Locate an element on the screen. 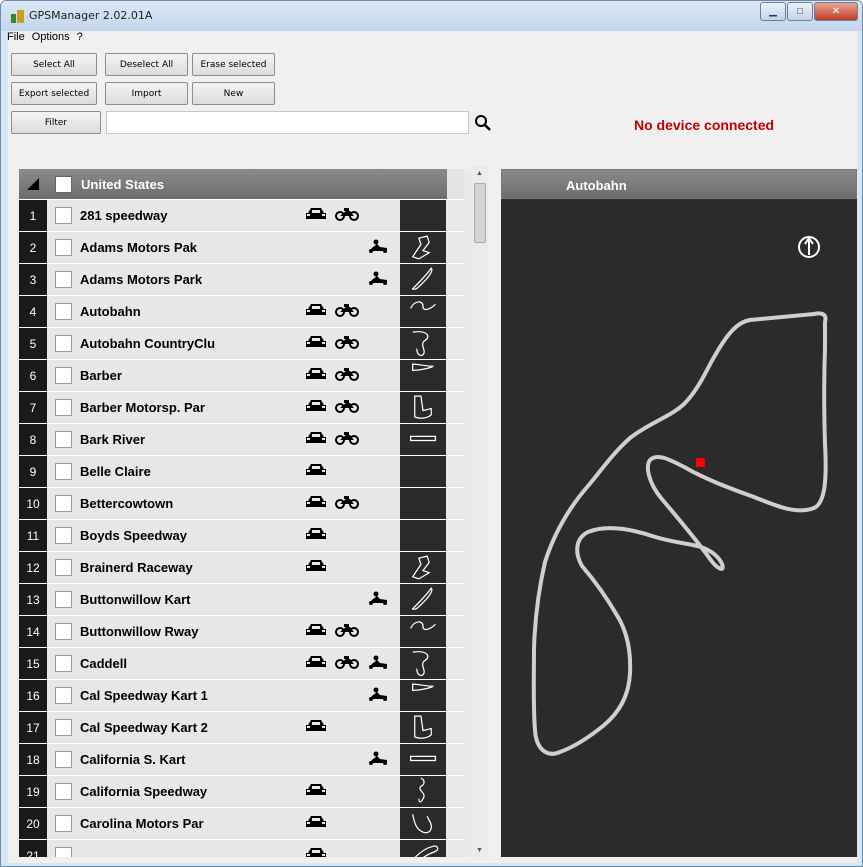 The image size is (863, 867). track-row: 10 Bettercowtown is located at coordinates (241, 503).